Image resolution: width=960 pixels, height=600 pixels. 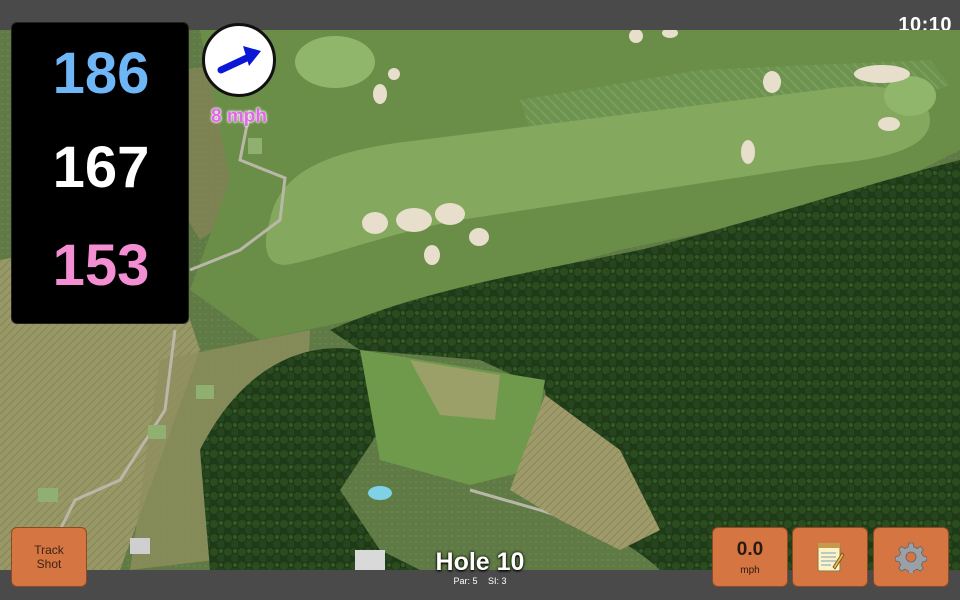 What do you see at coordinates (101, 265) in the screenshot?
I see `front-distance: 153` at bounding box center [101, 265].